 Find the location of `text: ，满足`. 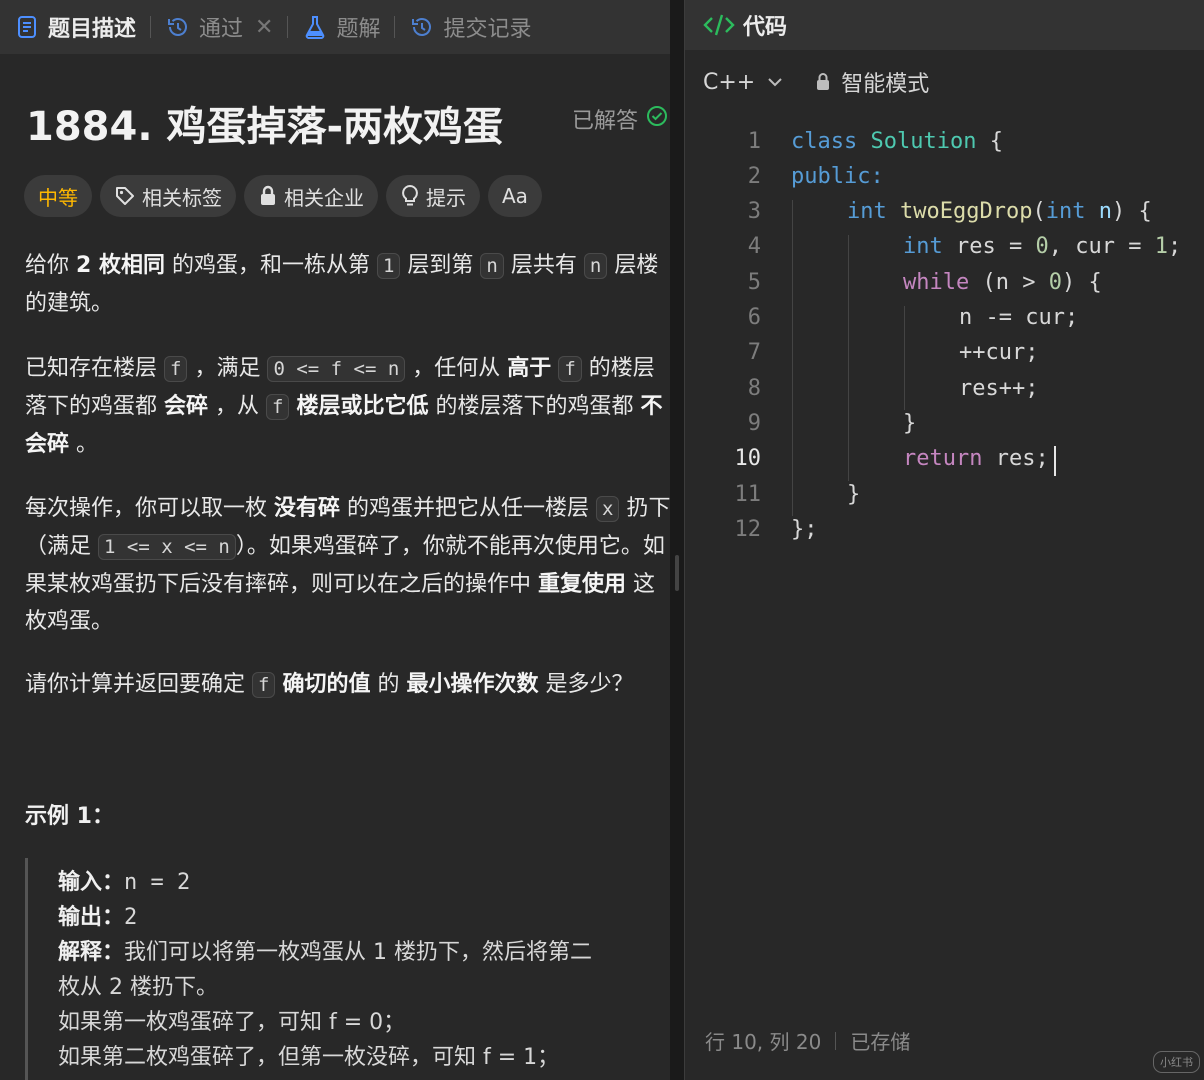

text: ，满足 is located at coordinates (227, 368).